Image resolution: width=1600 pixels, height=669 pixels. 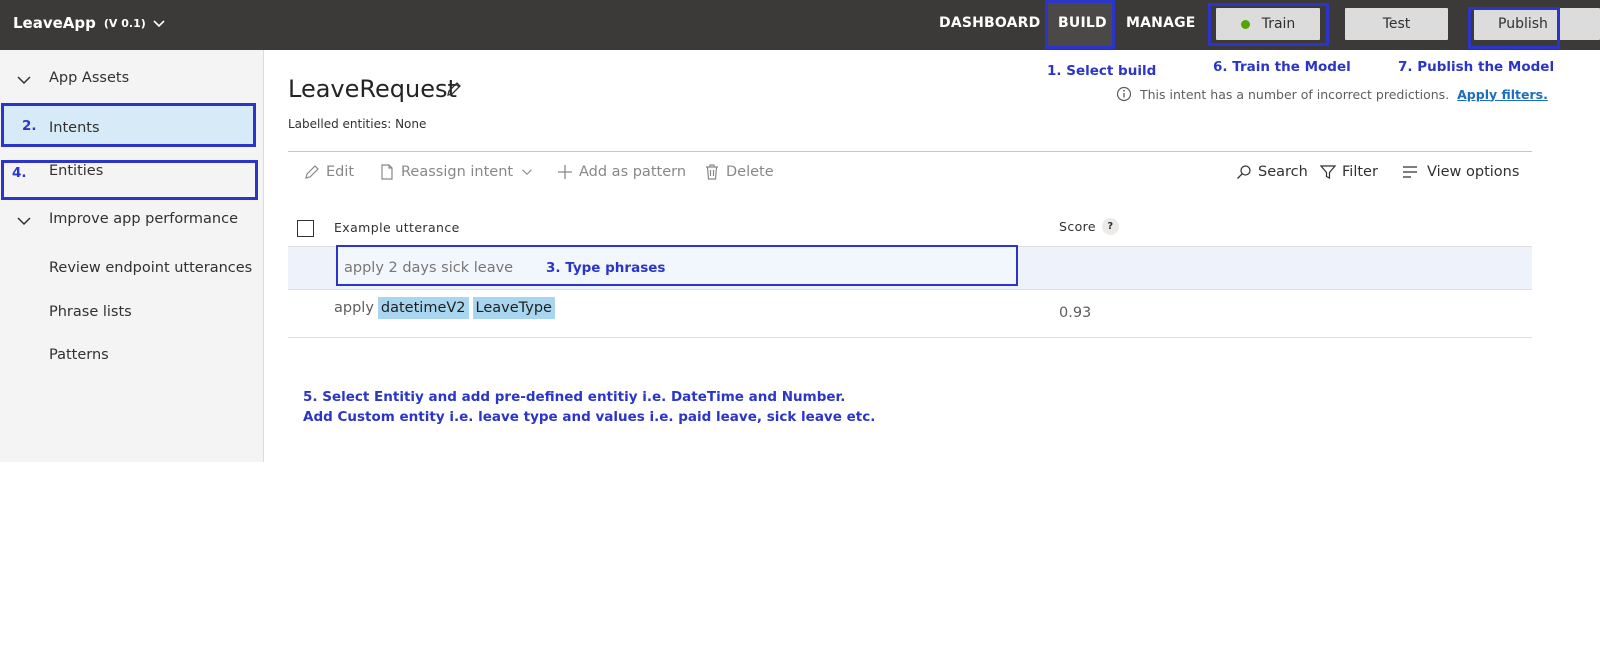 What do you see at coordinates (397, 227) in the screenshot?
I see `column-header-utterance: Example utterance` at bounding box center [397, 227].